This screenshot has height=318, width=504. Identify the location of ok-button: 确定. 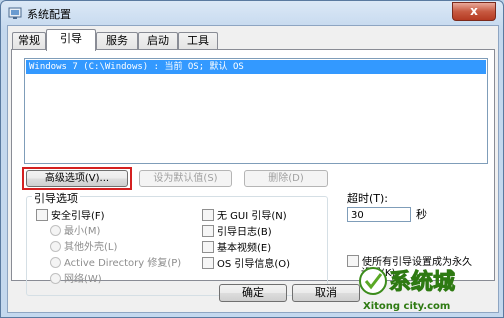
(253, 293).